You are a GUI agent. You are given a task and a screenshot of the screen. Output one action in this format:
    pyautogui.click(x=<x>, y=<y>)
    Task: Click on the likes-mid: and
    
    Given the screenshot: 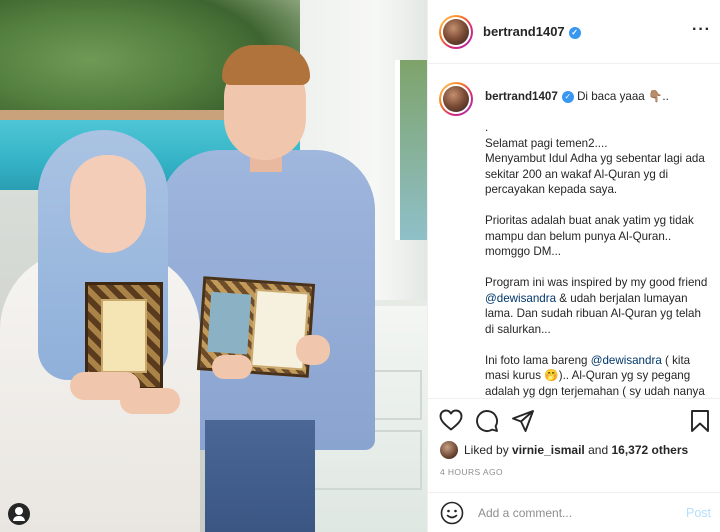 What is the action you would take?
    pyautogui.click(x=598, y=450)
    